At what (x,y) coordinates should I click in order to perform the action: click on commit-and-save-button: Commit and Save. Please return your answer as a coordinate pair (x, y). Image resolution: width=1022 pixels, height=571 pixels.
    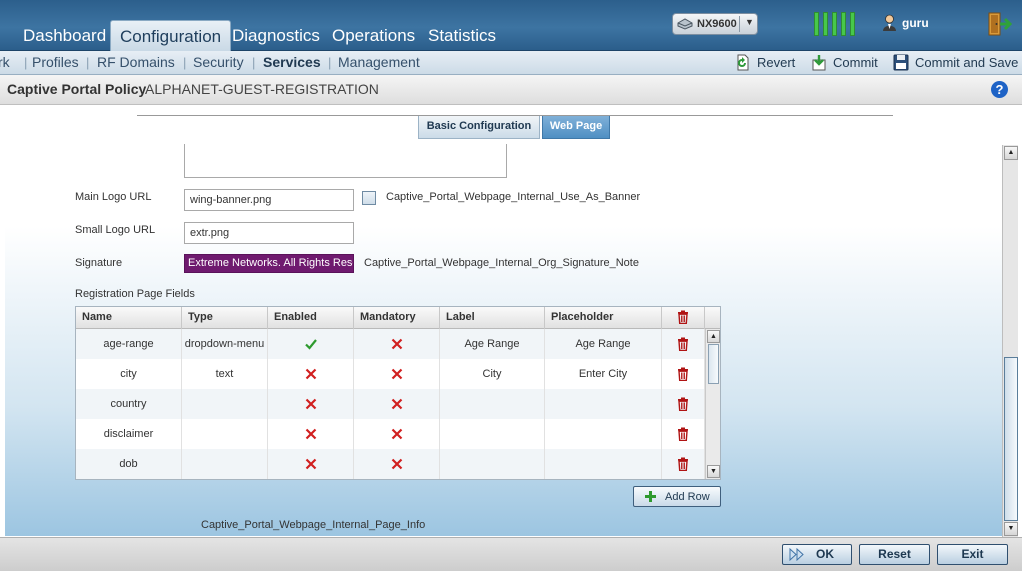
    Looking at the image, I should click on (955, 63).